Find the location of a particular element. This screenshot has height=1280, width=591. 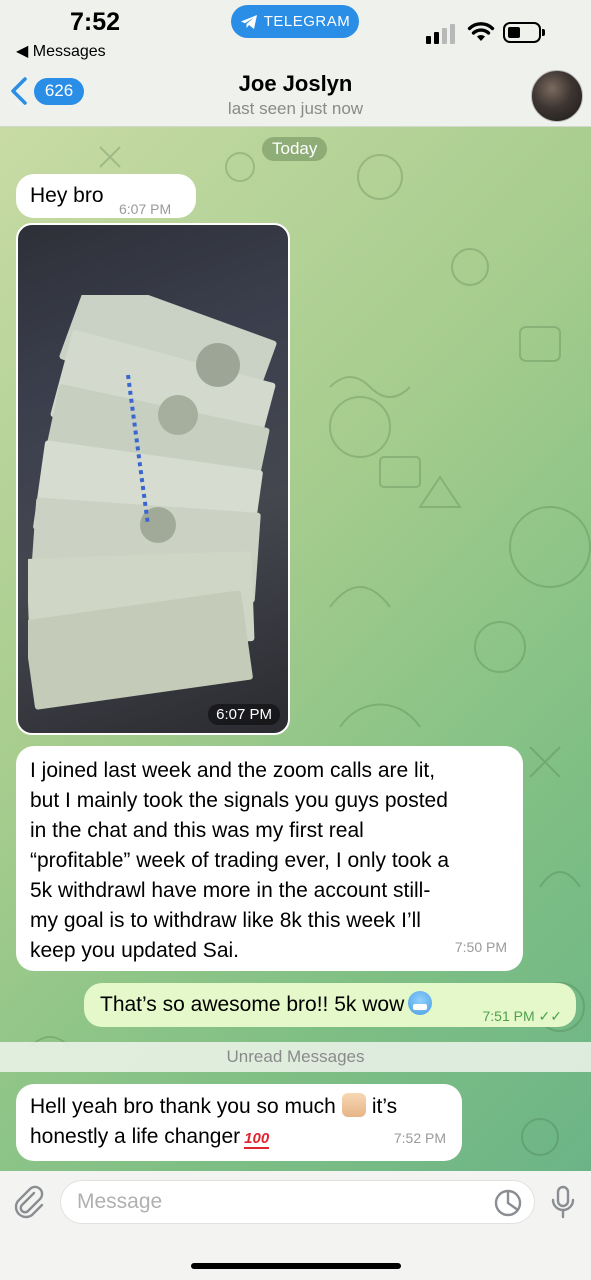

cash-photo-image is located at coordinates (152, 502).